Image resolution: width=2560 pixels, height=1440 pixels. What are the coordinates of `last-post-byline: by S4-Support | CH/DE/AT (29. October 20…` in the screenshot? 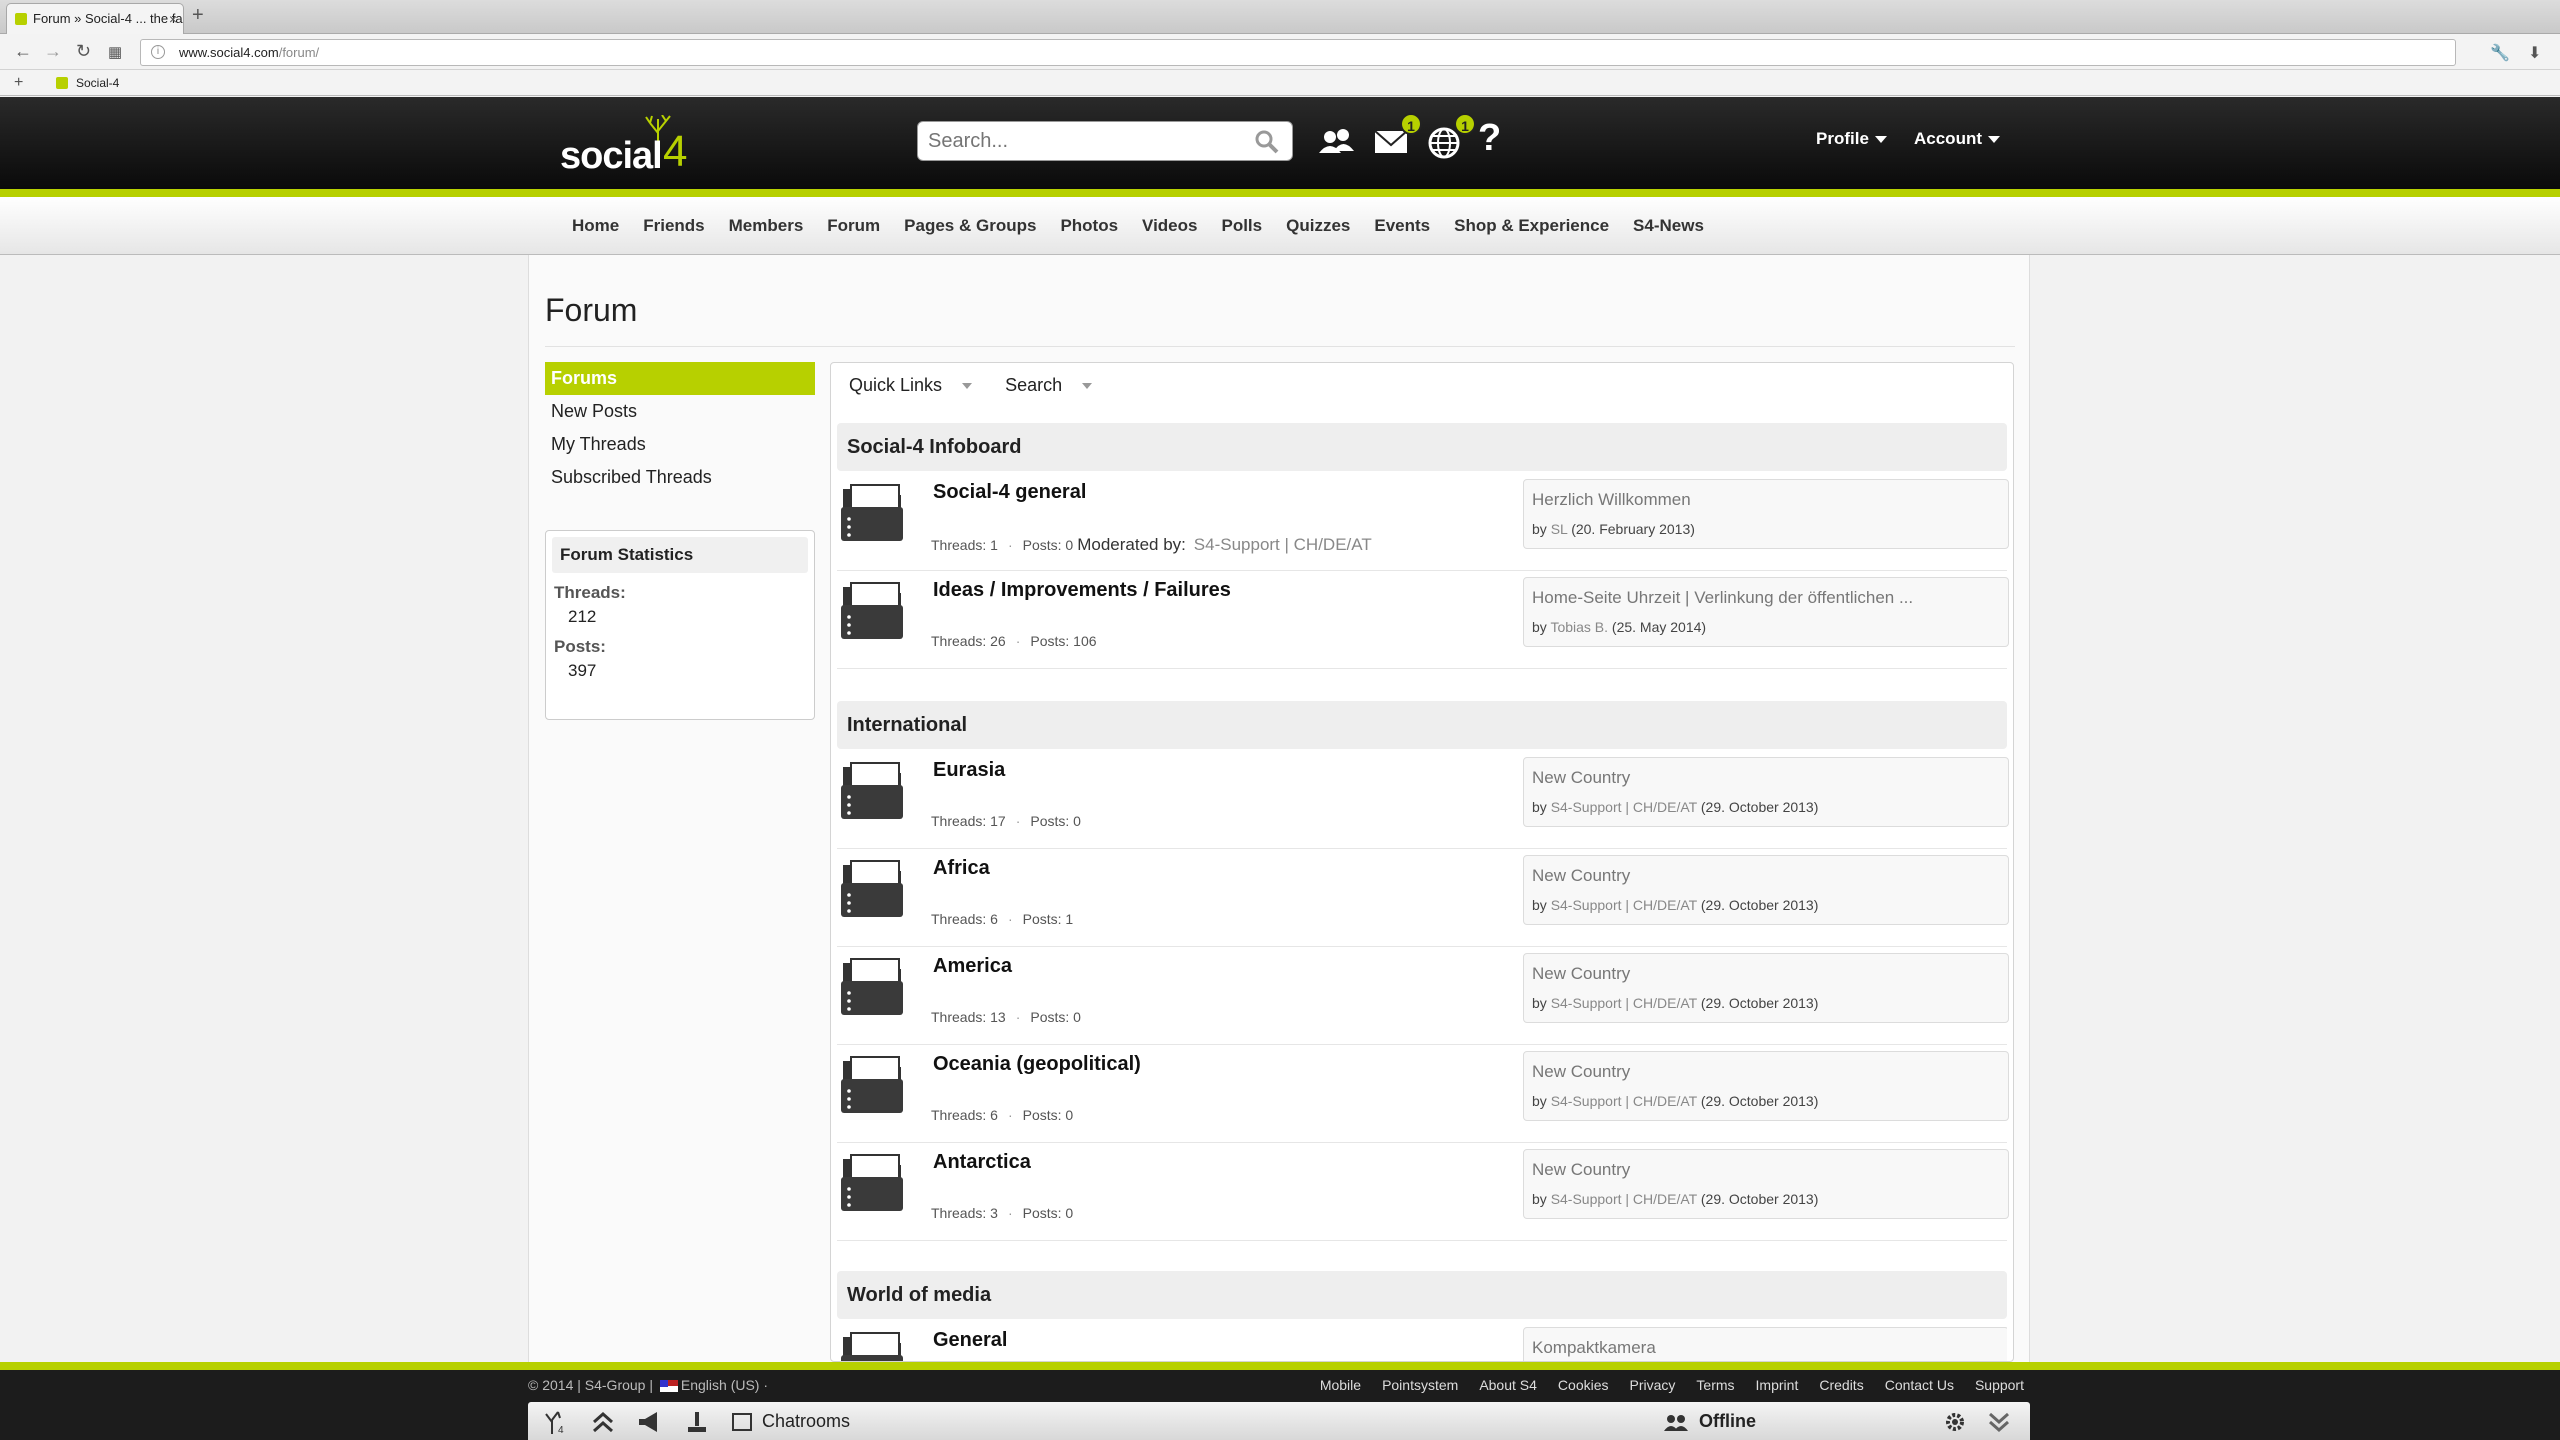 It's located at (1675, 905).